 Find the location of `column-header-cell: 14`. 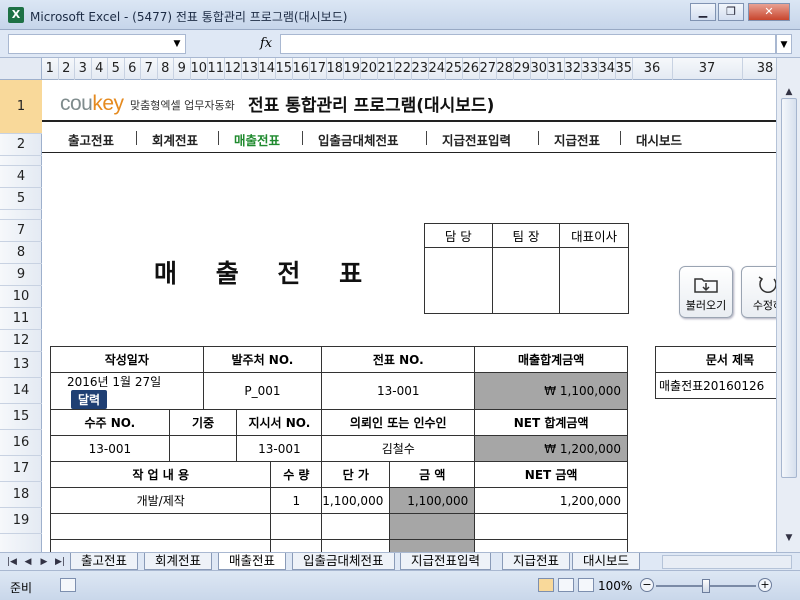

column-header-cell: 14 is located at coordinates (267, 69).